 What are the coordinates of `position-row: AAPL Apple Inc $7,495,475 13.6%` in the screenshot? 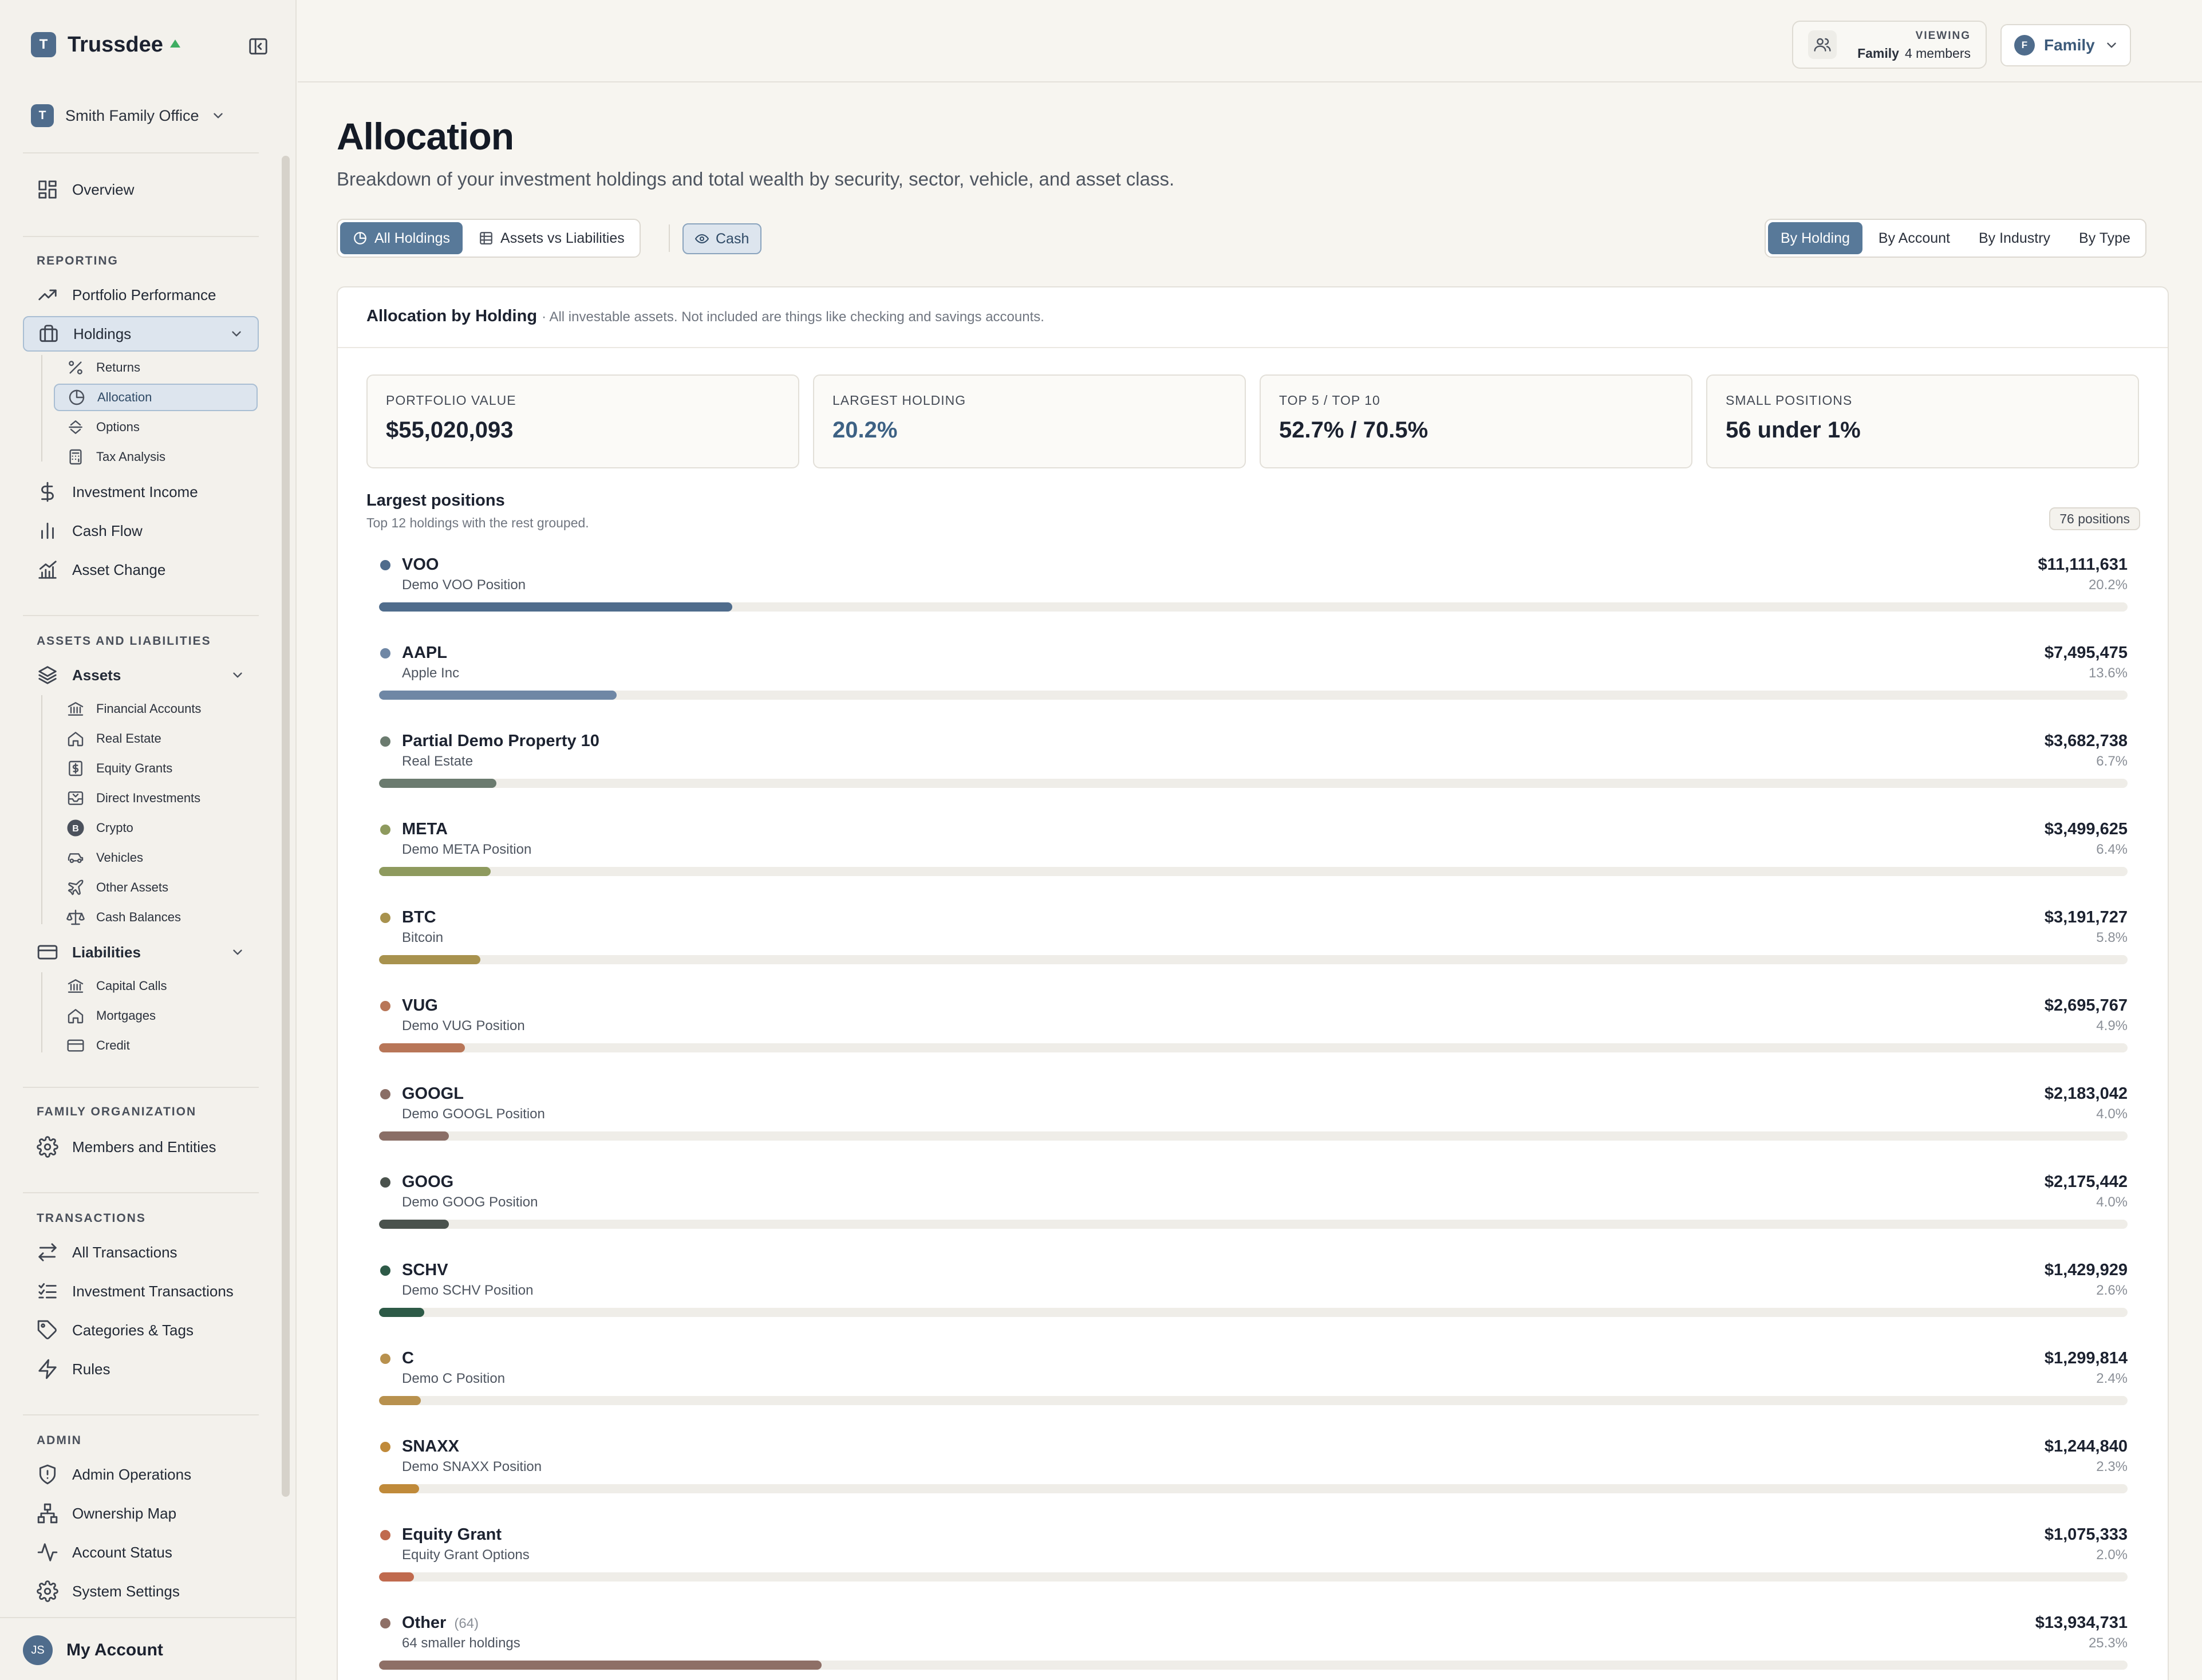 It's located at (1253, 674).